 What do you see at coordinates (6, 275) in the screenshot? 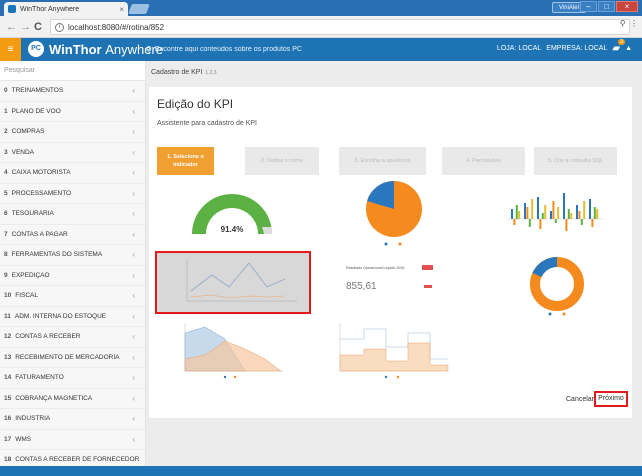
I see `sidebar-item-number: 9` at bounding box center [6, 275].